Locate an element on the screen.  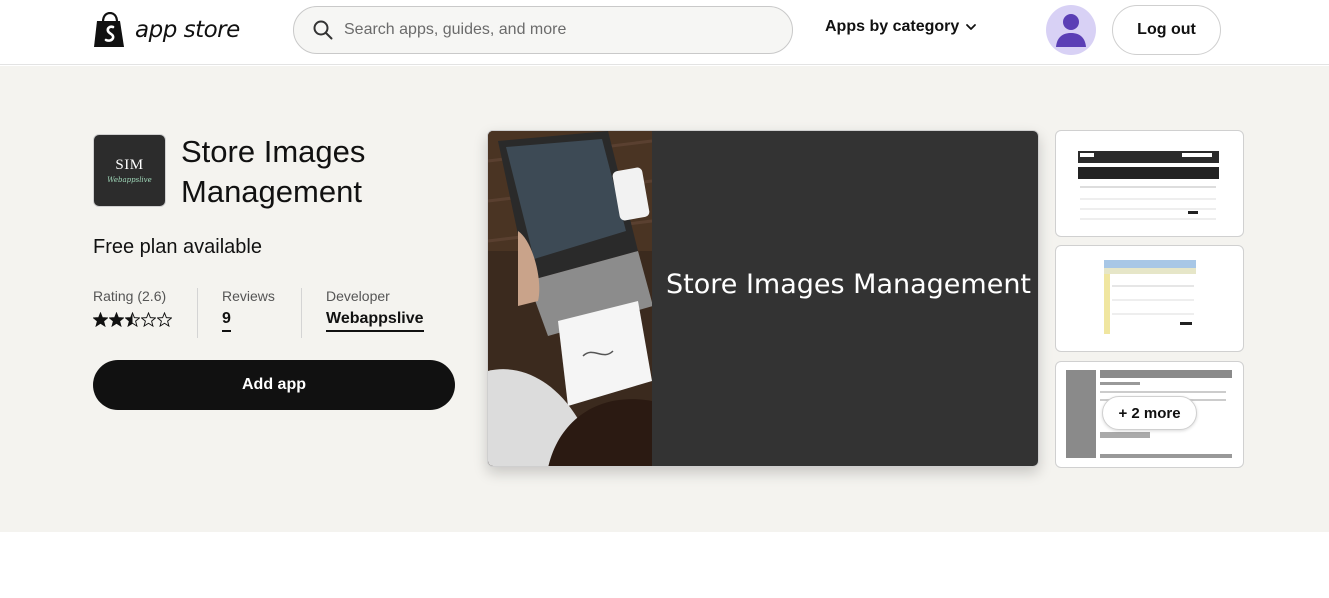
user-icon is located at coordinates (1071, 30).